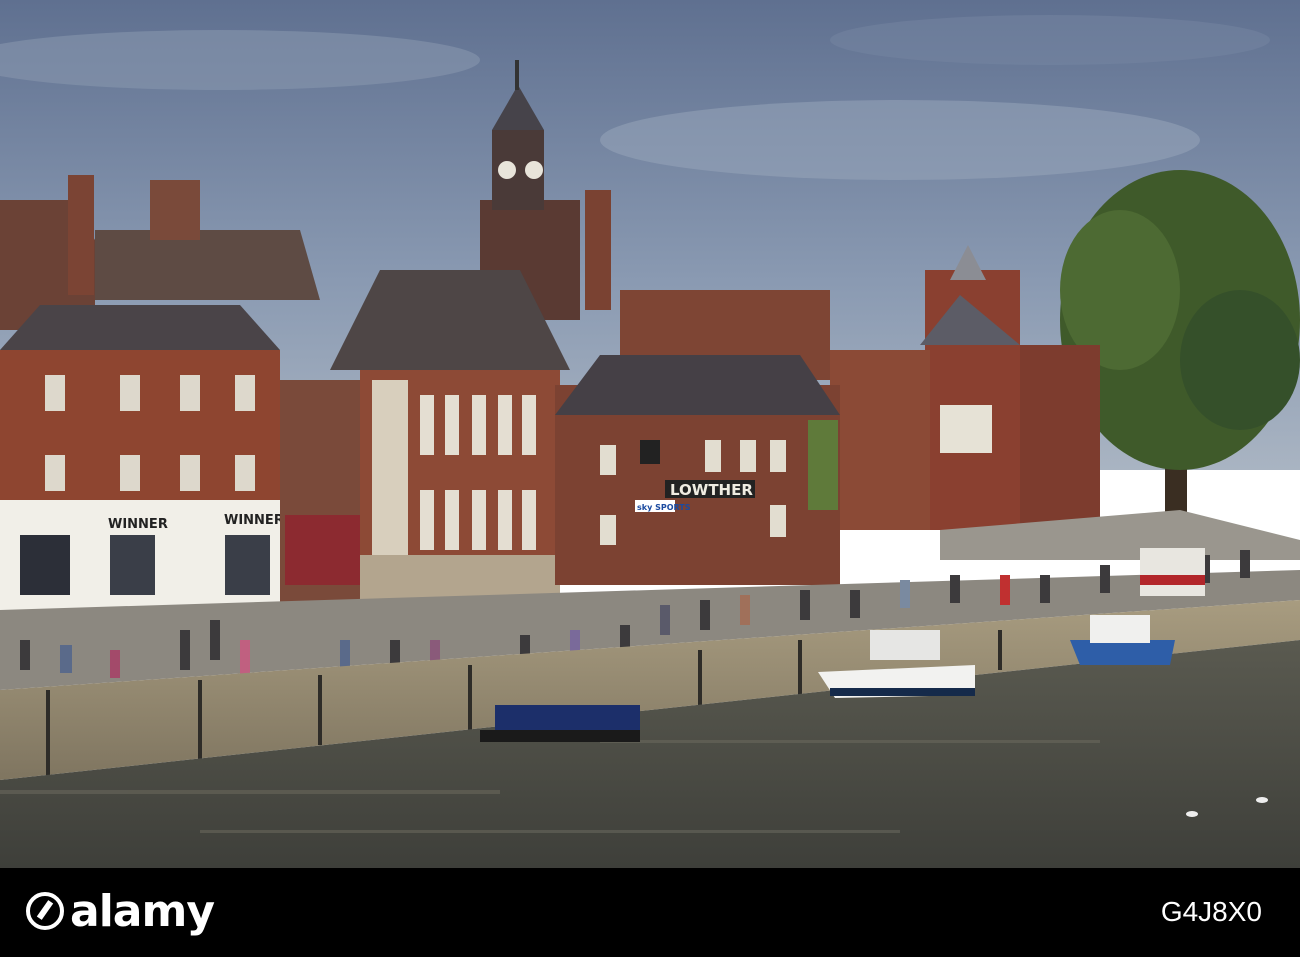 The width and height of the screenshot is (1300, 957). I want to click on narrowboat, so click(560, 723).